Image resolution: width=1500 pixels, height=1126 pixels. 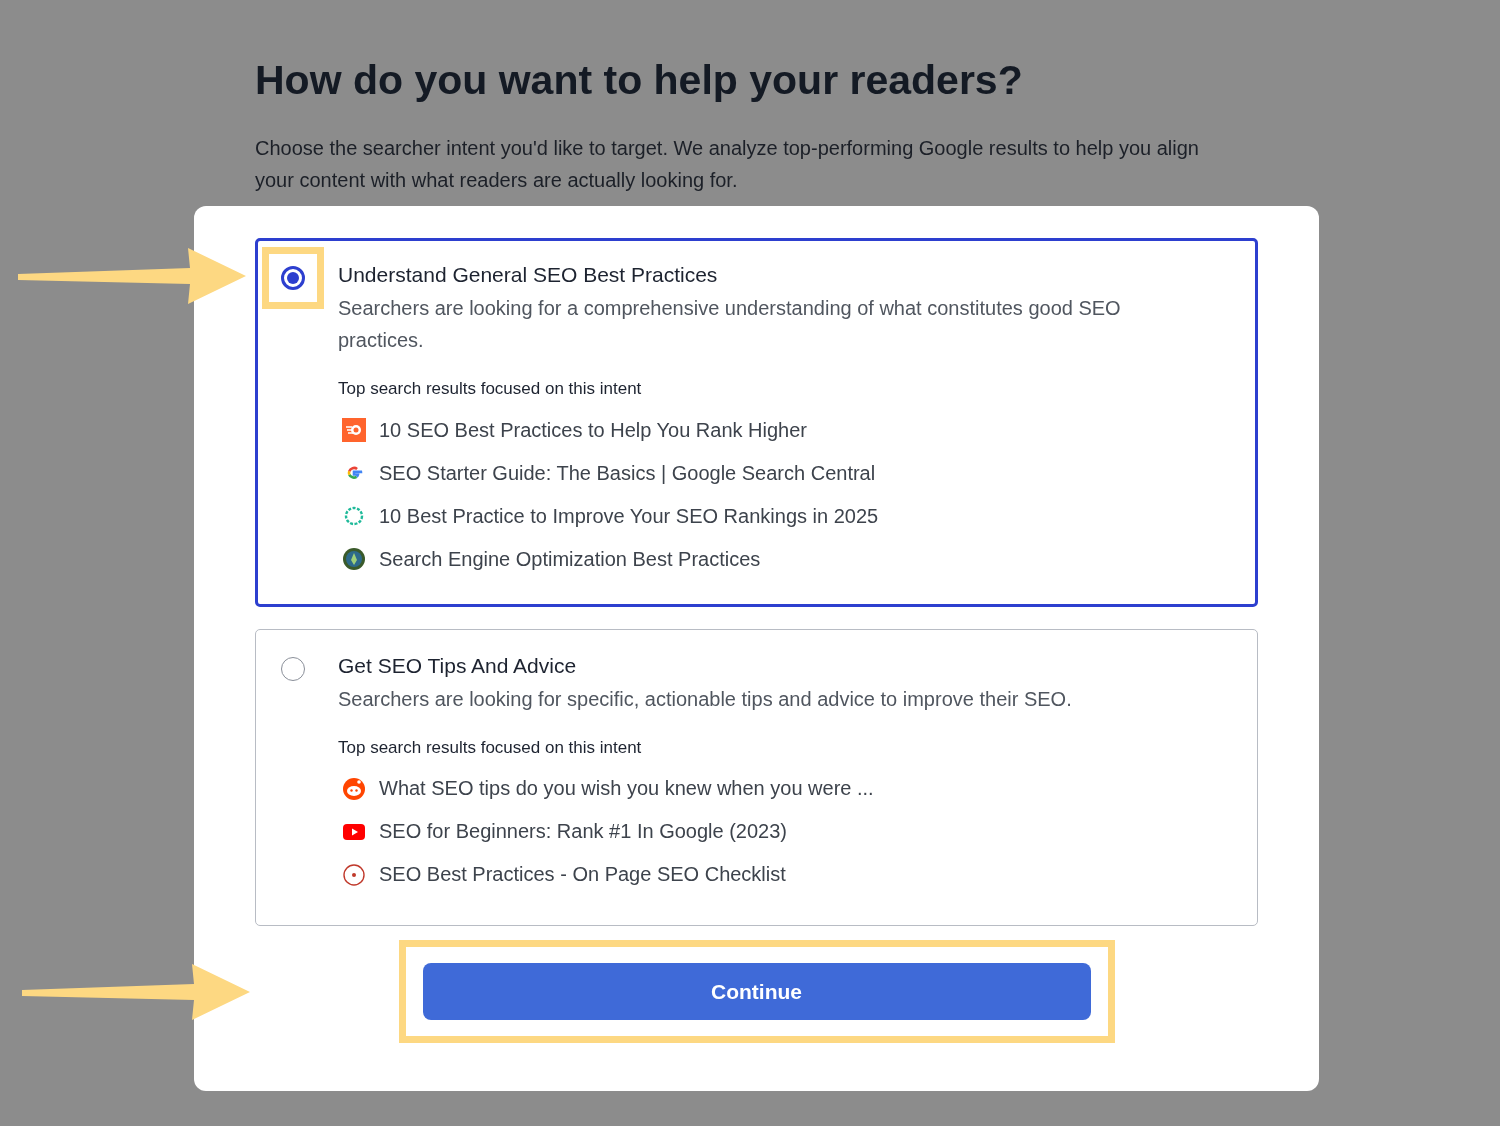 I want to click on result-link: 10 Best Practice to Improve Your SEO Rankings in 2025, so click(x=629, y=516).